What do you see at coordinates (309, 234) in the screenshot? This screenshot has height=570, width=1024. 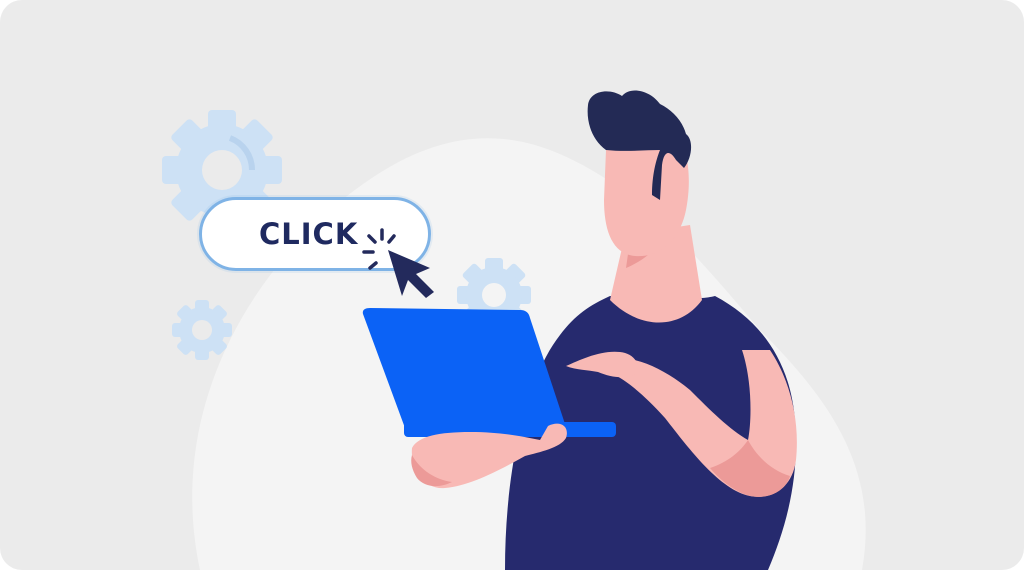 I see `click-button-label: CLICK` at bounding box center [309, 234].